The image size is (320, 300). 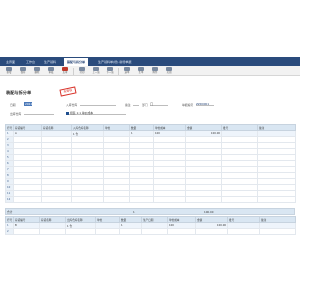 What do you see at coordinates (67, 113) in the screenshot?
I see `checkbox-icon` at bounding box center [67, 113].